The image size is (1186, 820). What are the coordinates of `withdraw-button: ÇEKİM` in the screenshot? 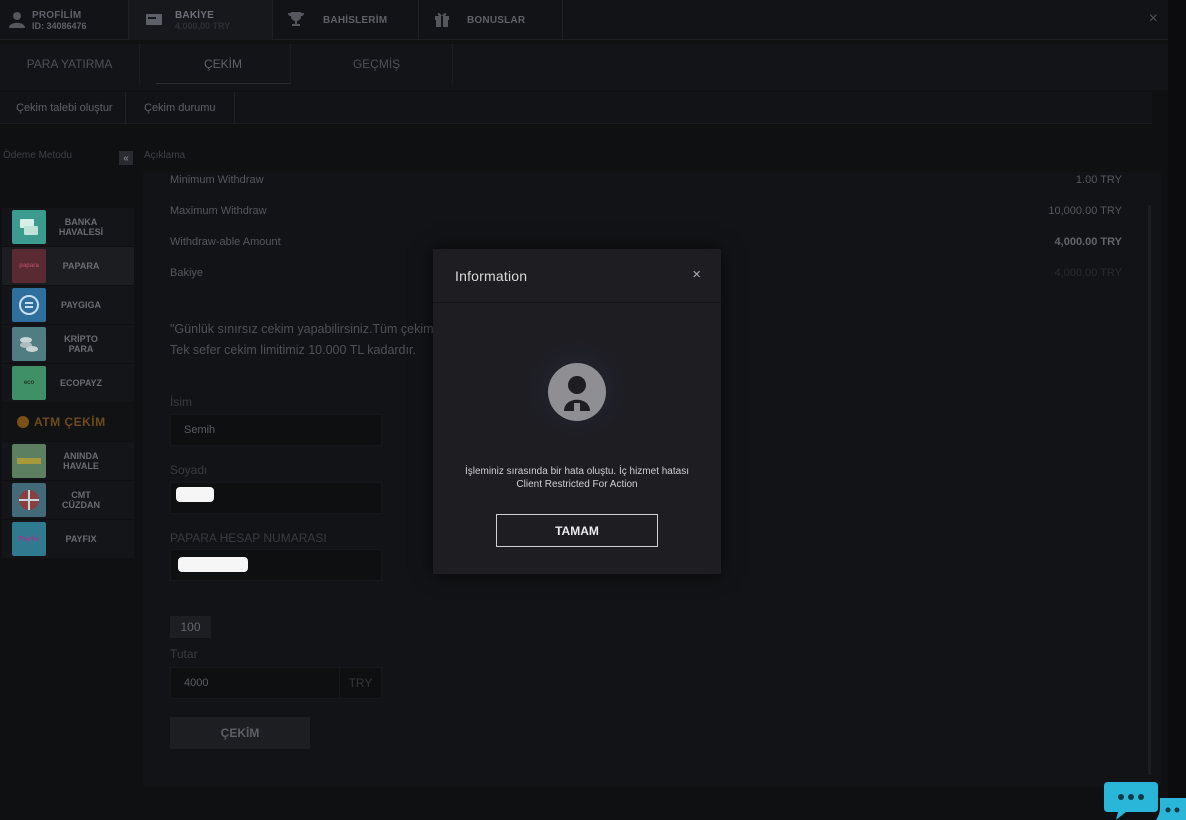 It's located at (240, 733).